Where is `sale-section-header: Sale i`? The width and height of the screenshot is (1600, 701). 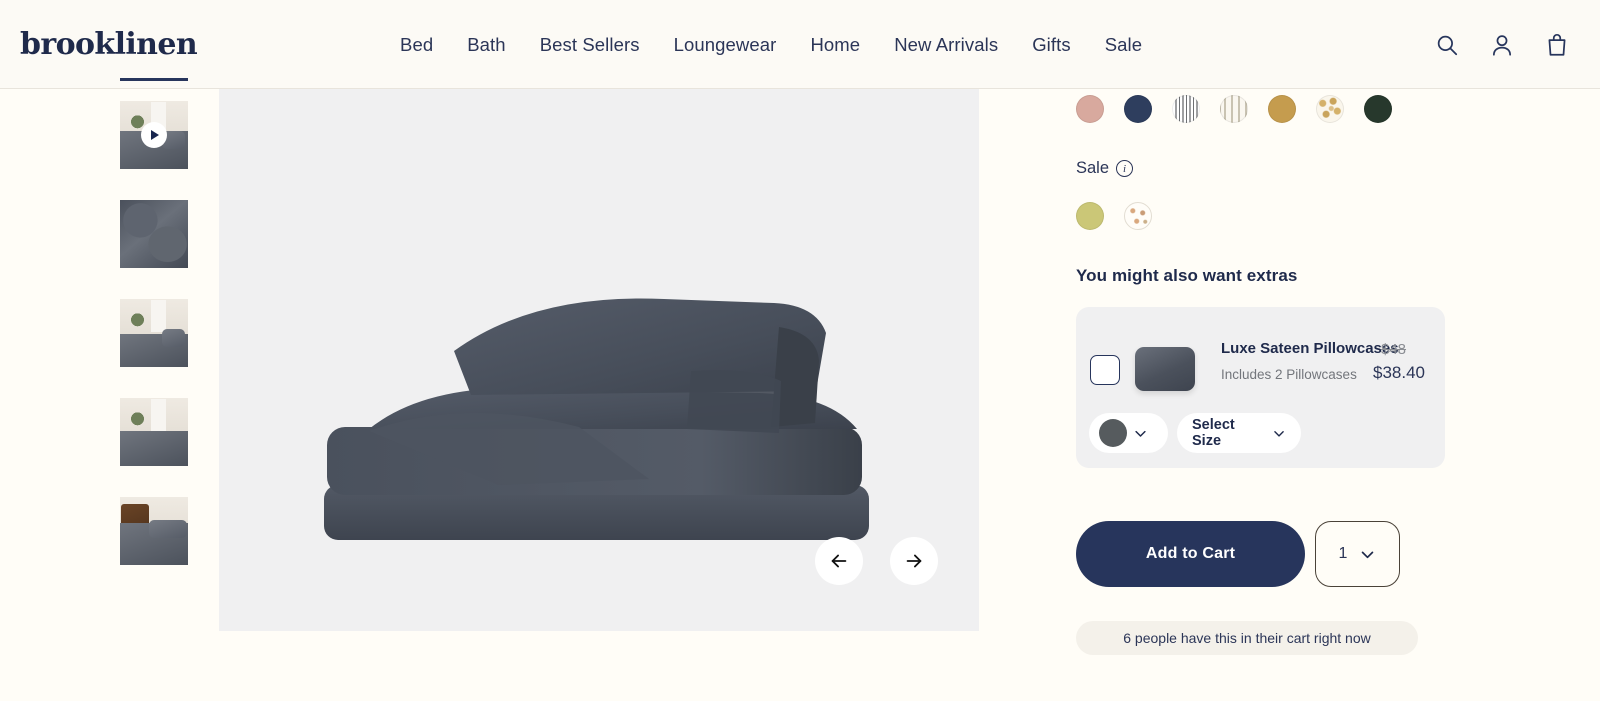
sale-section-header: Sale i is located at coordinates (1105, 168).